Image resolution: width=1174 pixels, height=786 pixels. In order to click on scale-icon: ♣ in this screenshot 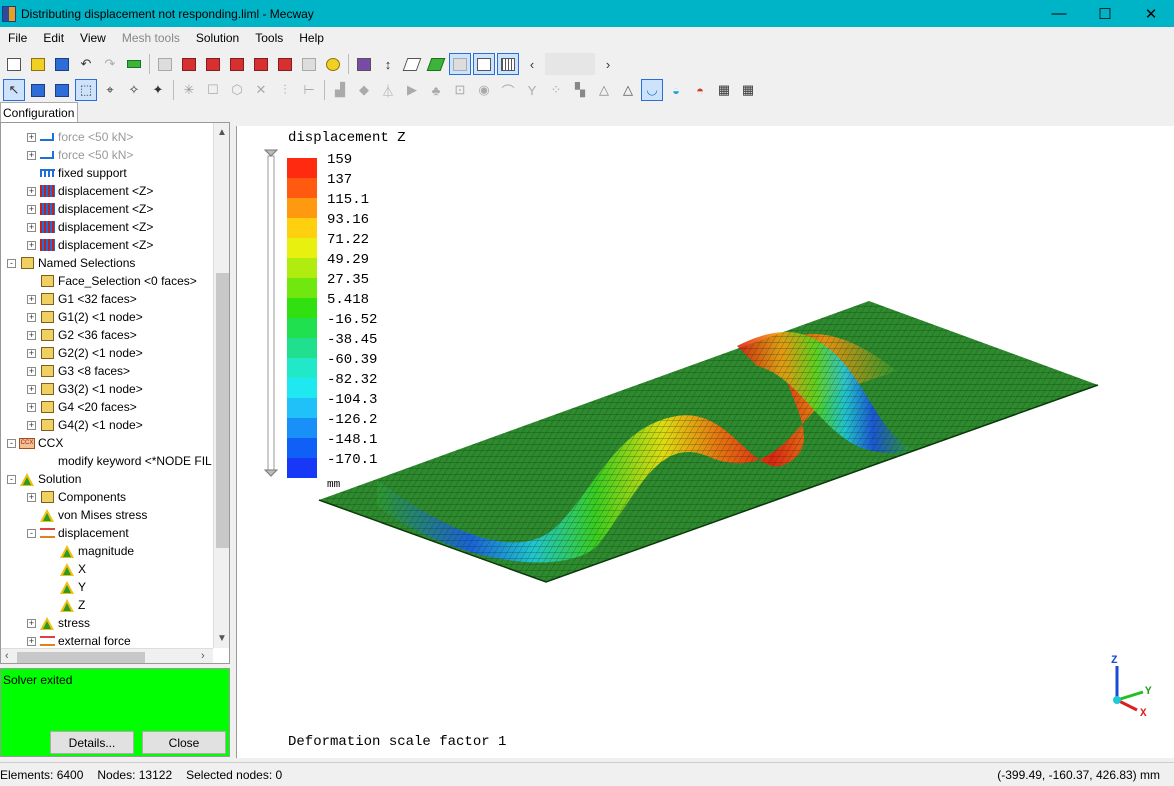, I will do `click(436, 90)`.